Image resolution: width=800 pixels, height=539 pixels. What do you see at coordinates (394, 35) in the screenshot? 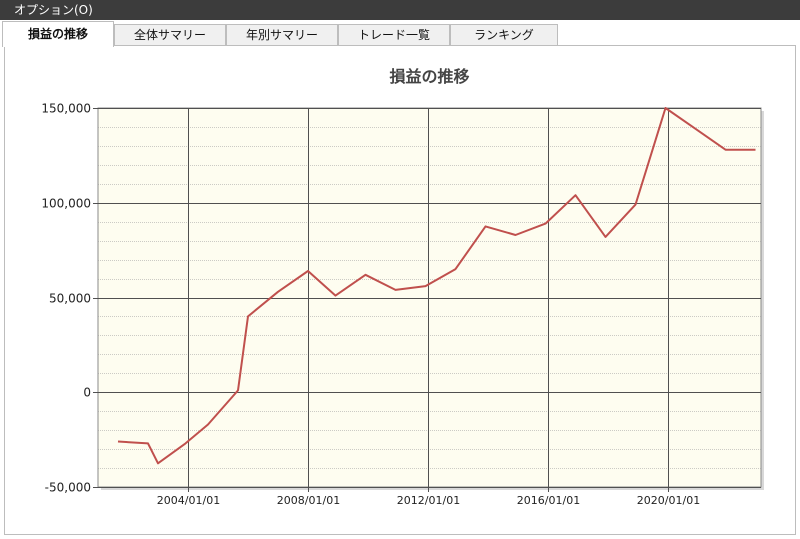
I see `tab-trade-list: トレード一覧` at bounding box center [394, 35].